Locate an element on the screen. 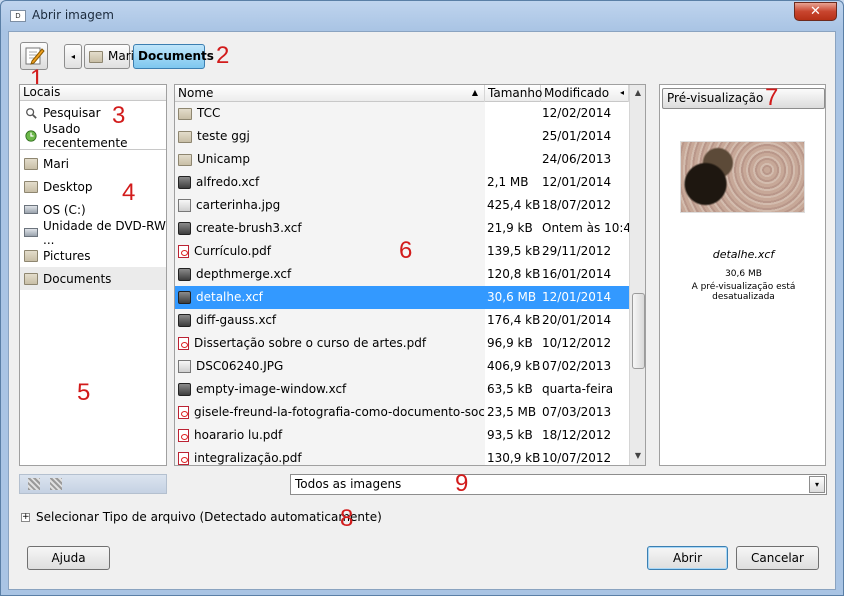 This screenshot has height=596, width=844. sort-ascending-icon: ▲ is located at coordinates (474, 92).